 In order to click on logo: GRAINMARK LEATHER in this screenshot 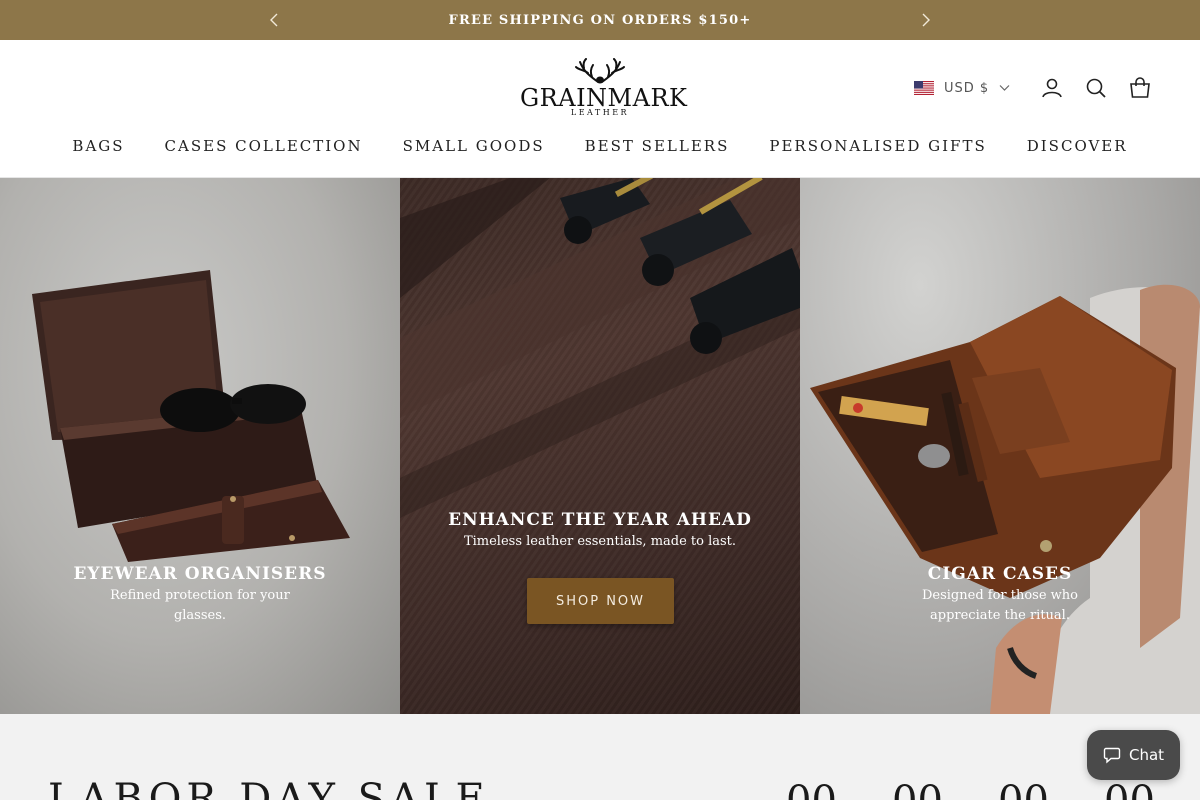, I will do `click(603, 89)`.